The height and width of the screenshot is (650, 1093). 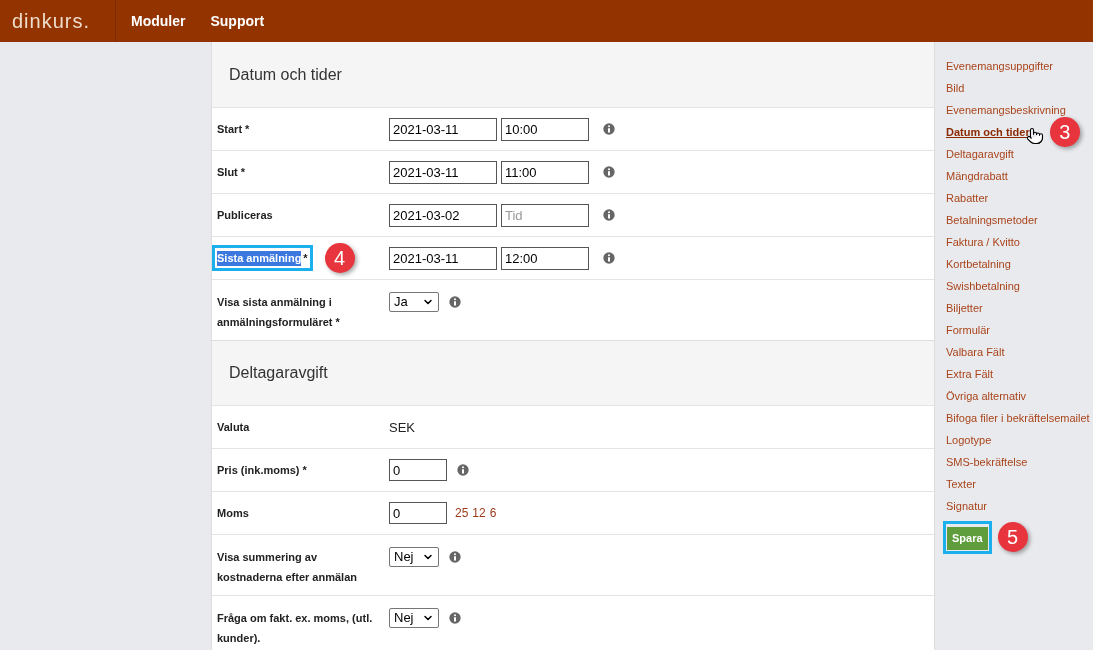 I want to click on field-label: Pris (ink.moms) *, so click(x=262, y=470).